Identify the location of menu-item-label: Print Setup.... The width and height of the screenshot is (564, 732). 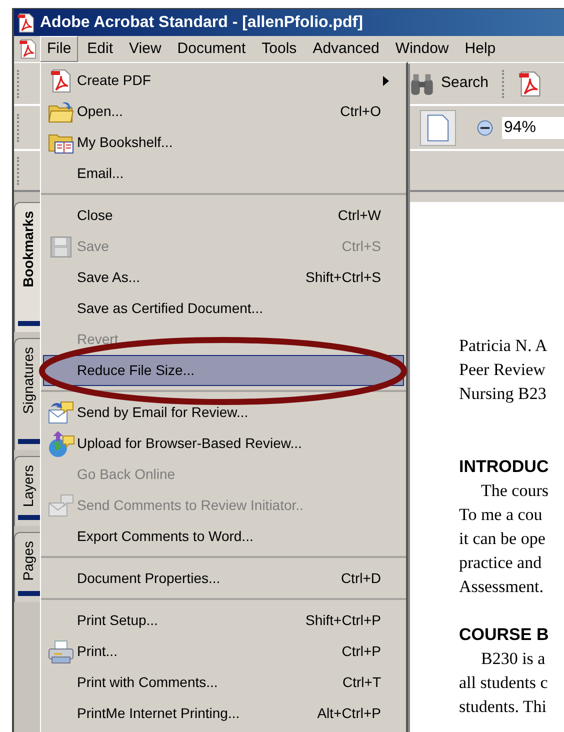
(117, 620).